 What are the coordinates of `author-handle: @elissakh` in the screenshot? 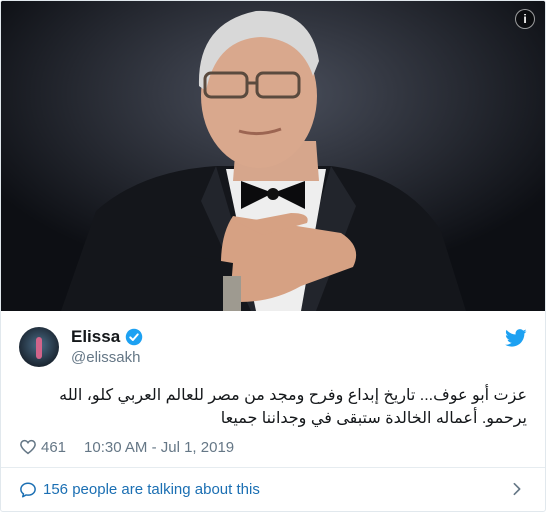 It's located at (105, 357).